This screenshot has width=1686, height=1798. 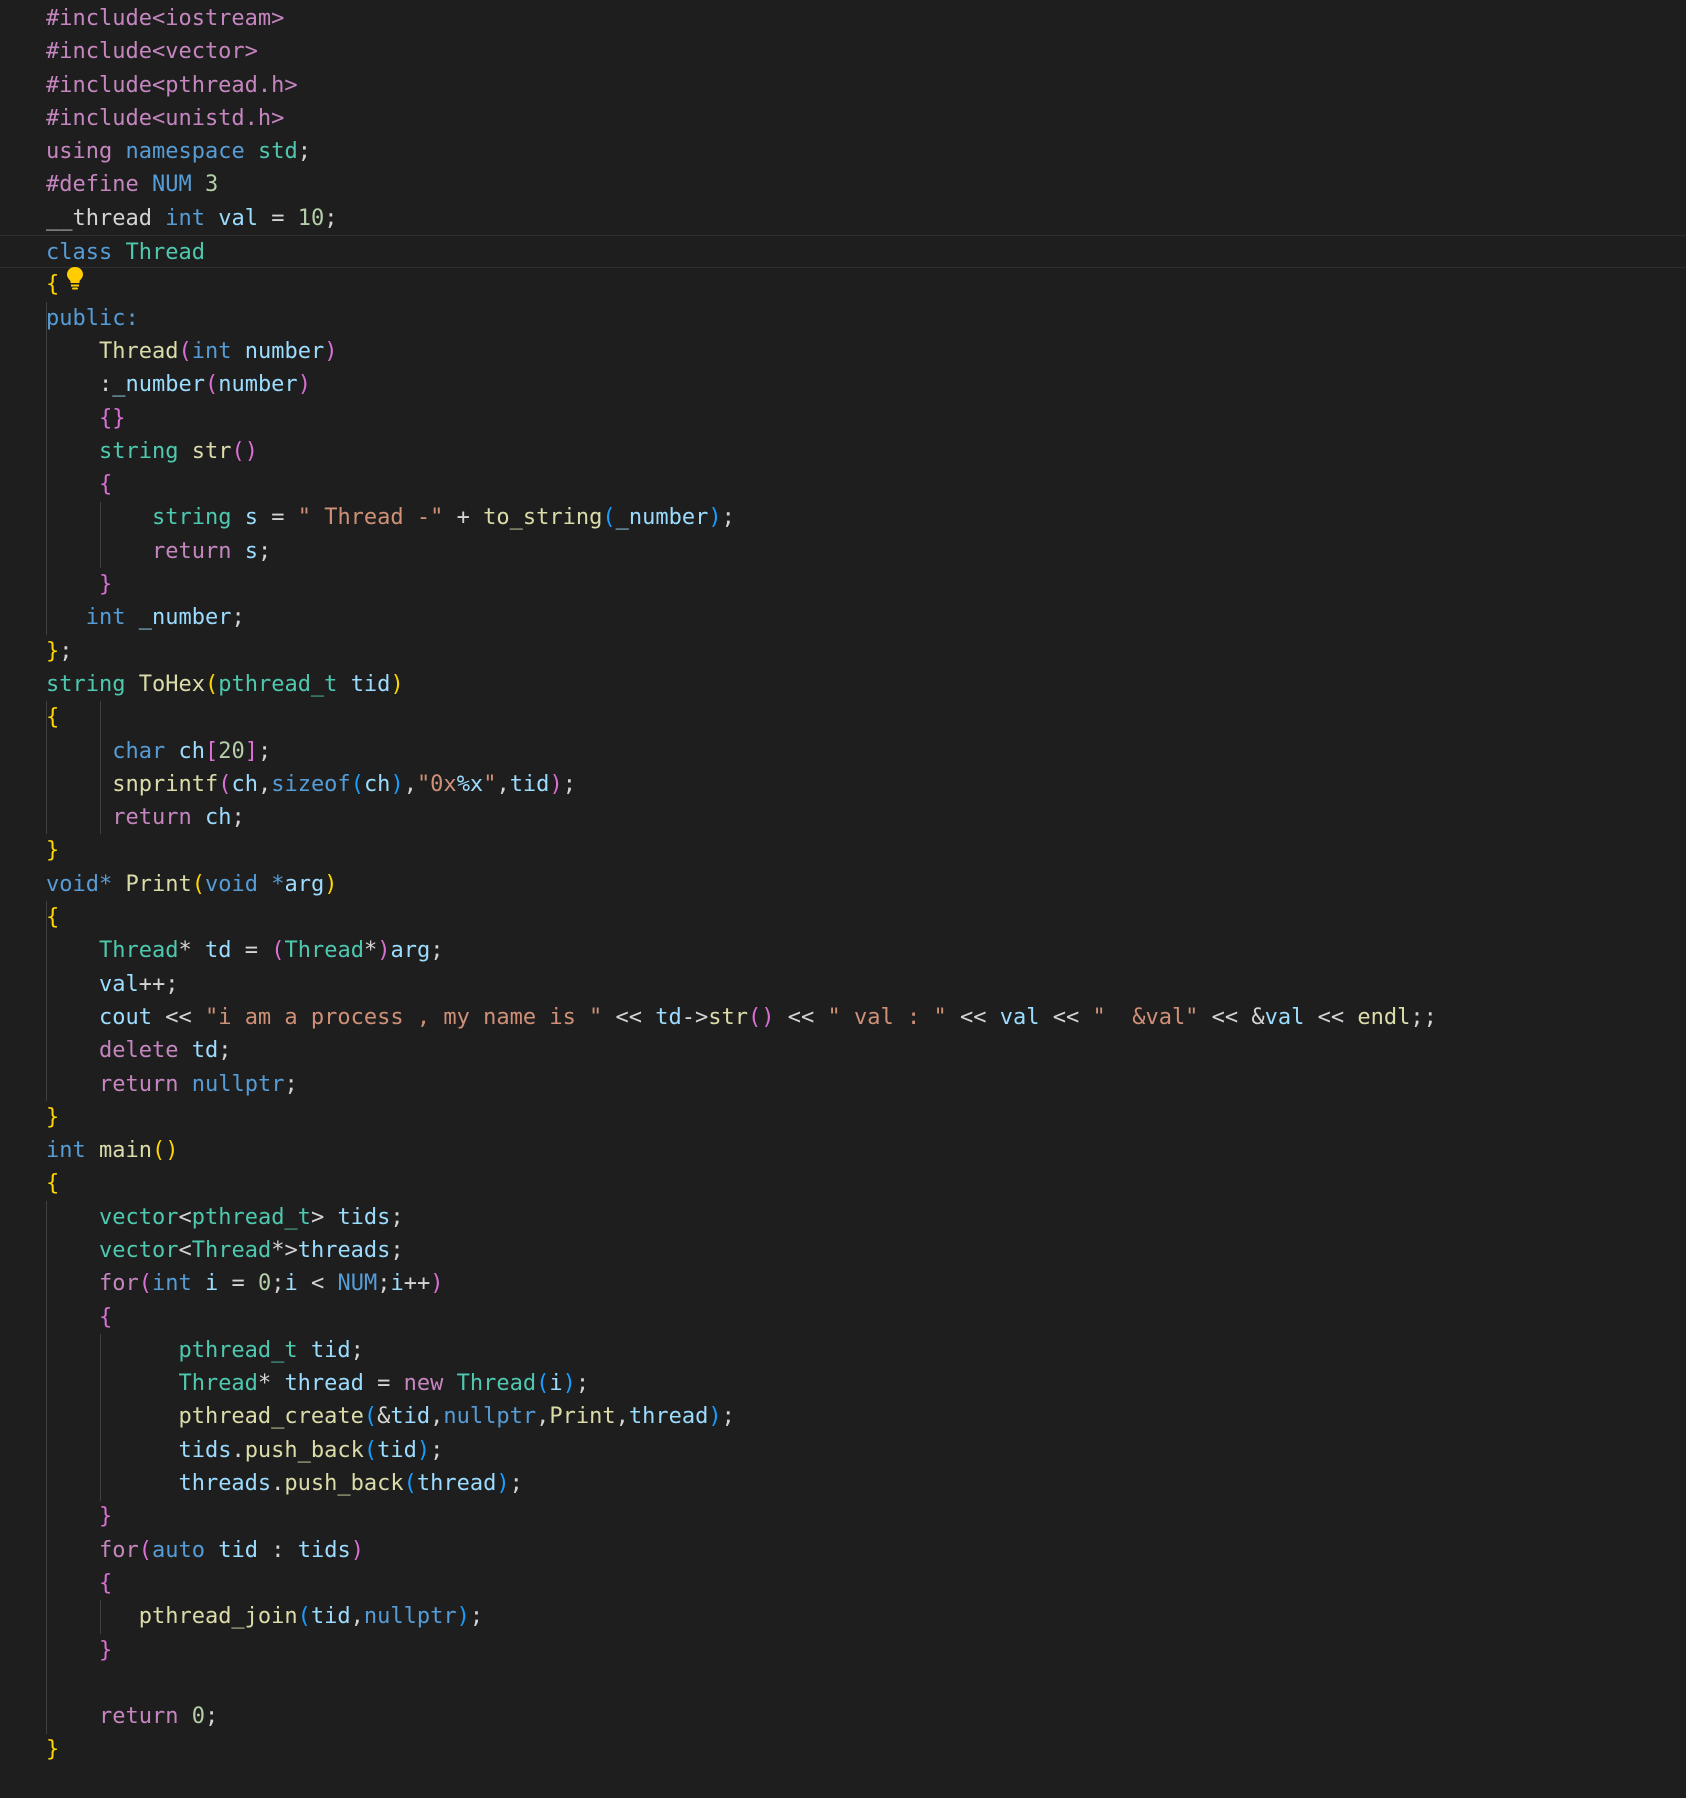 I want to click on code-line: vector<Thread*>threads;, so click(x=866, y=1250).